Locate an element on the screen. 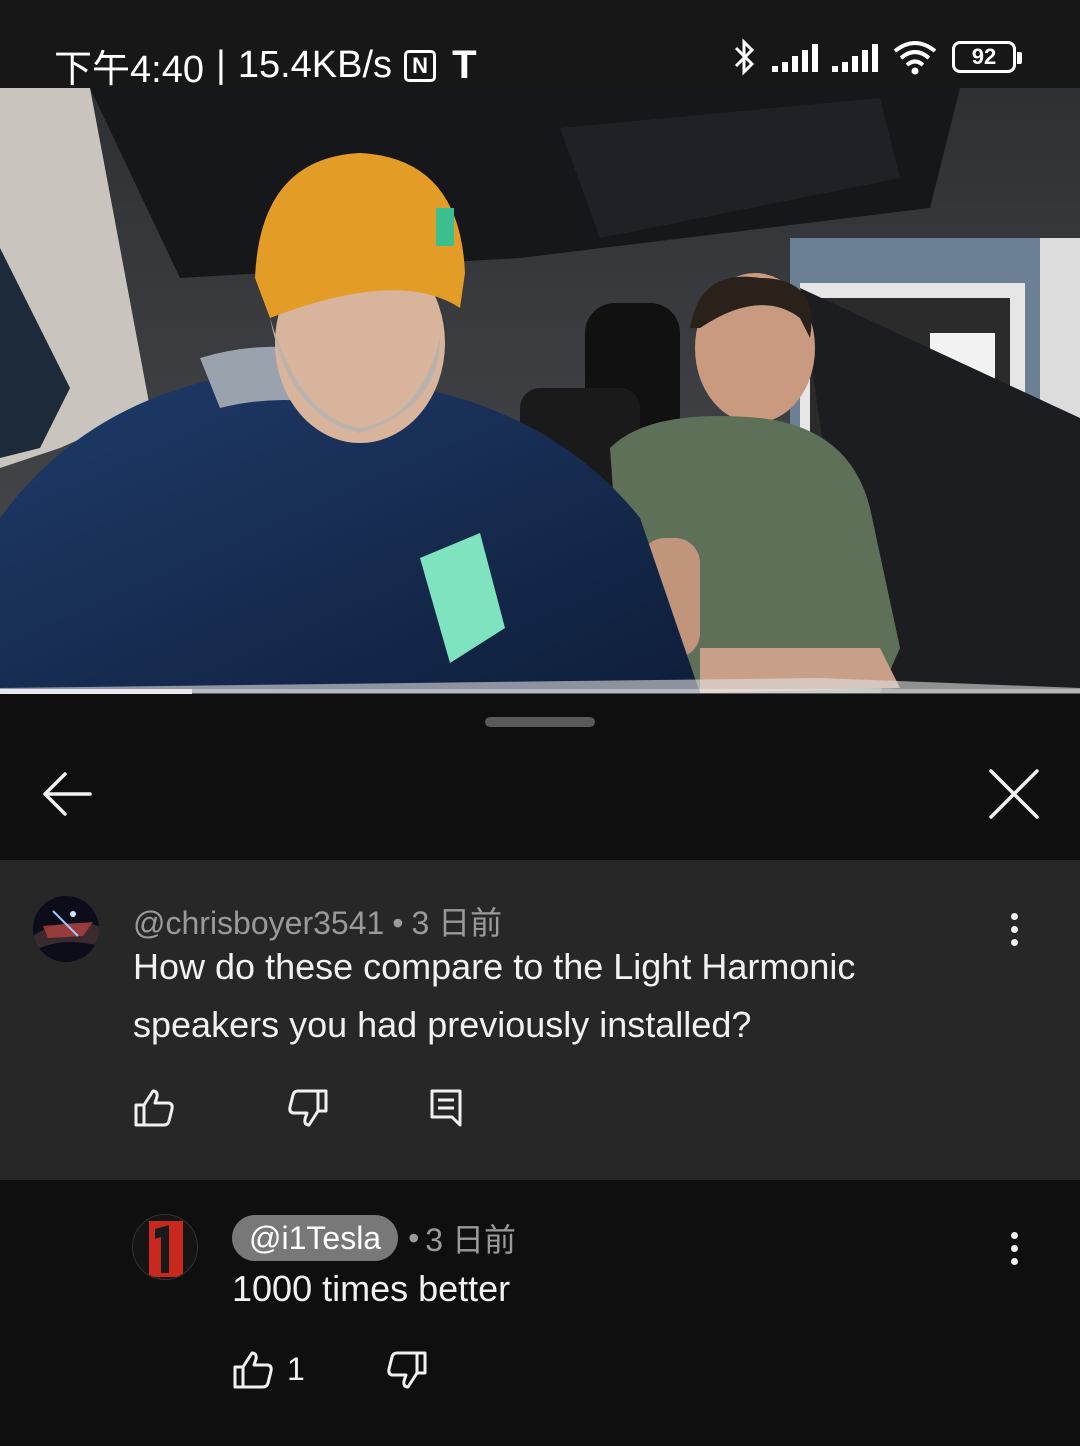 This screenshot has height=1446, width=1080. reply-button is located at coordinates (446, 1108).